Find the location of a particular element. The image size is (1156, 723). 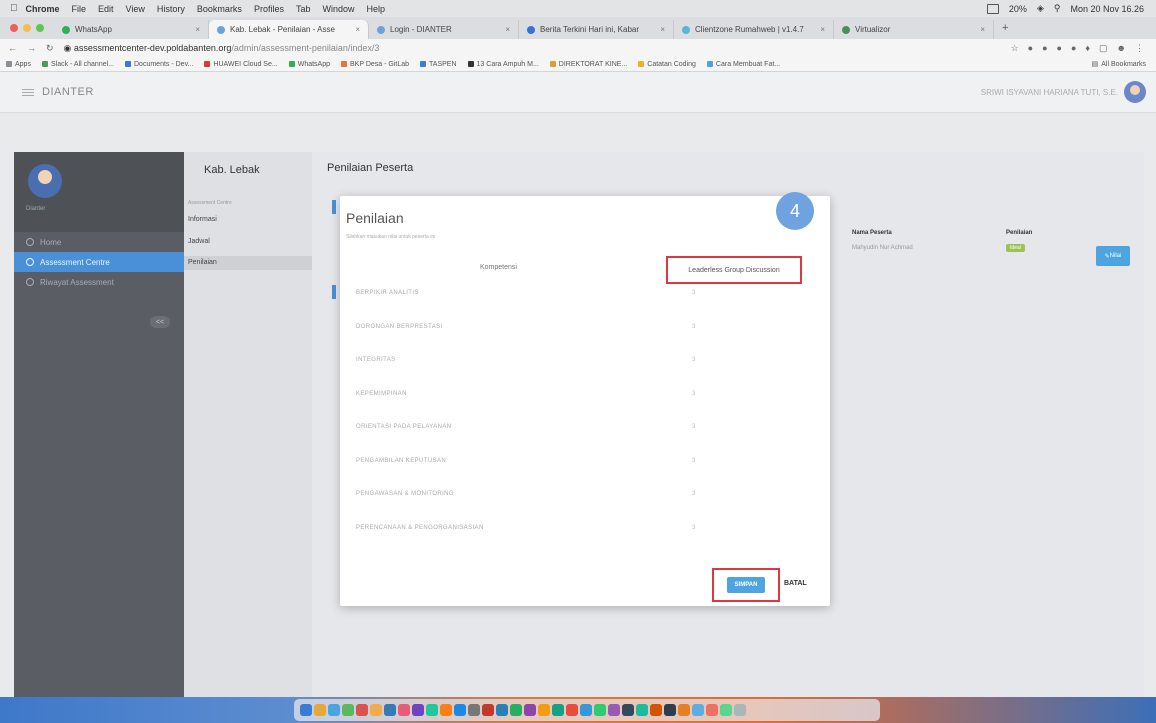

tab-login-dianter: Login - DIANTER × is located at coordinates (444, 29).